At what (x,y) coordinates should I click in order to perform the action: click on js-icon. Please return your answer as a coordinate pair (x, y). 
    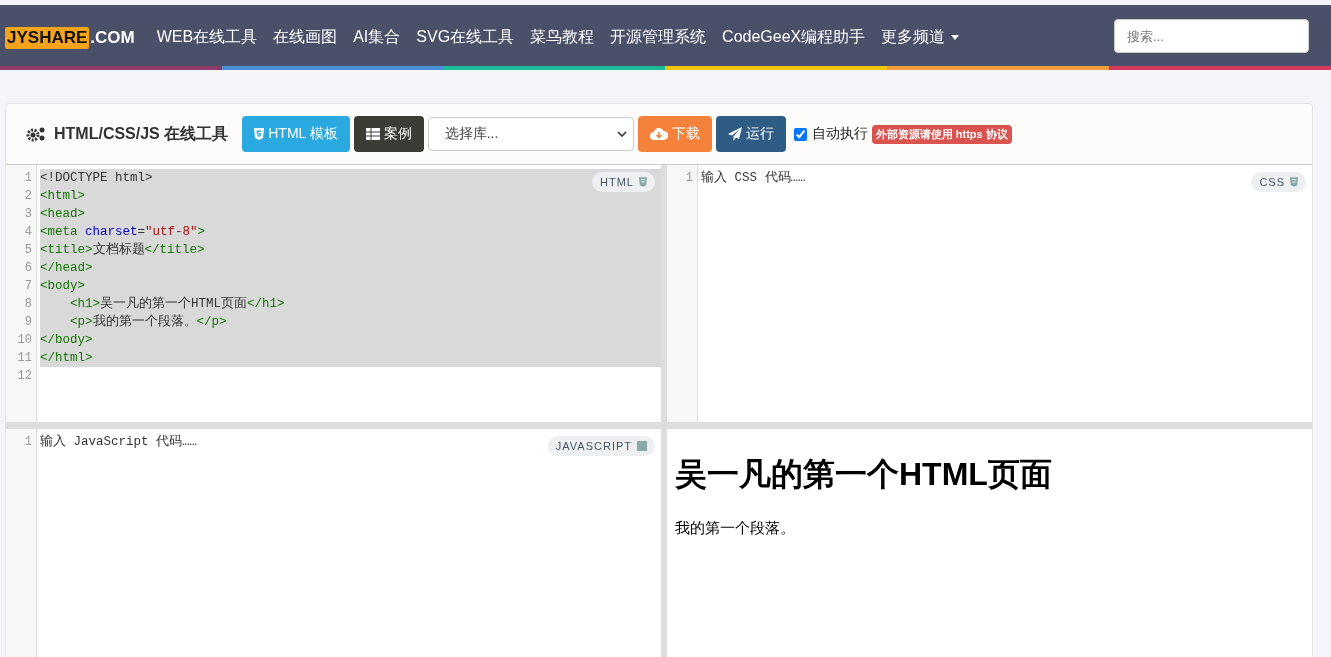
    Looking at the image, I should click on (642, 446).